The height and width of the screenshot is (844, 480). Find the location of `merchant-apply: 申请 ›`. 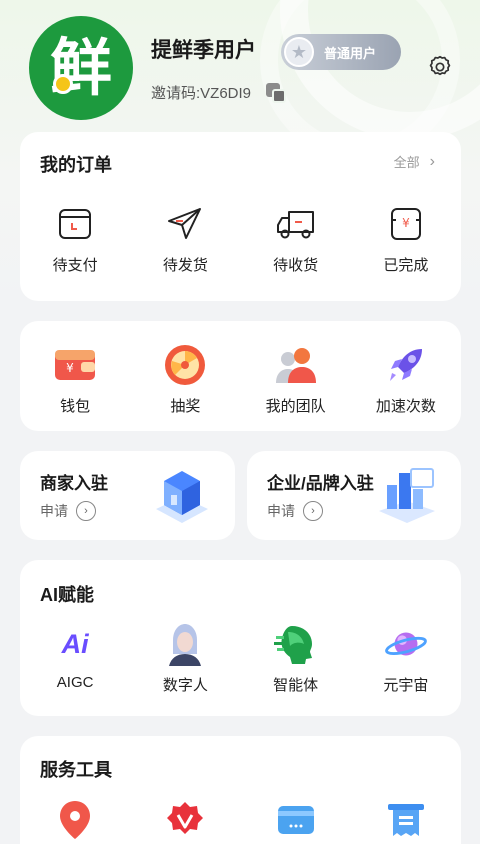

merchant-apply: 申请 › is located at coordinates (68, 511).